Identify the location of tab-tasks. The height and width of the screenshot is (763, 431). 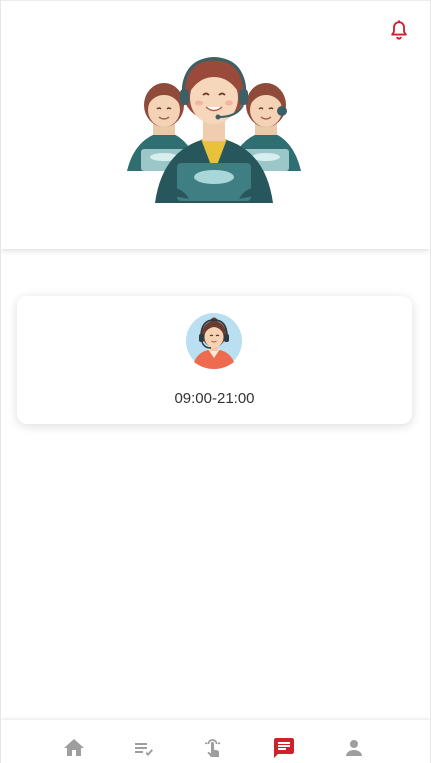
(144, 748).